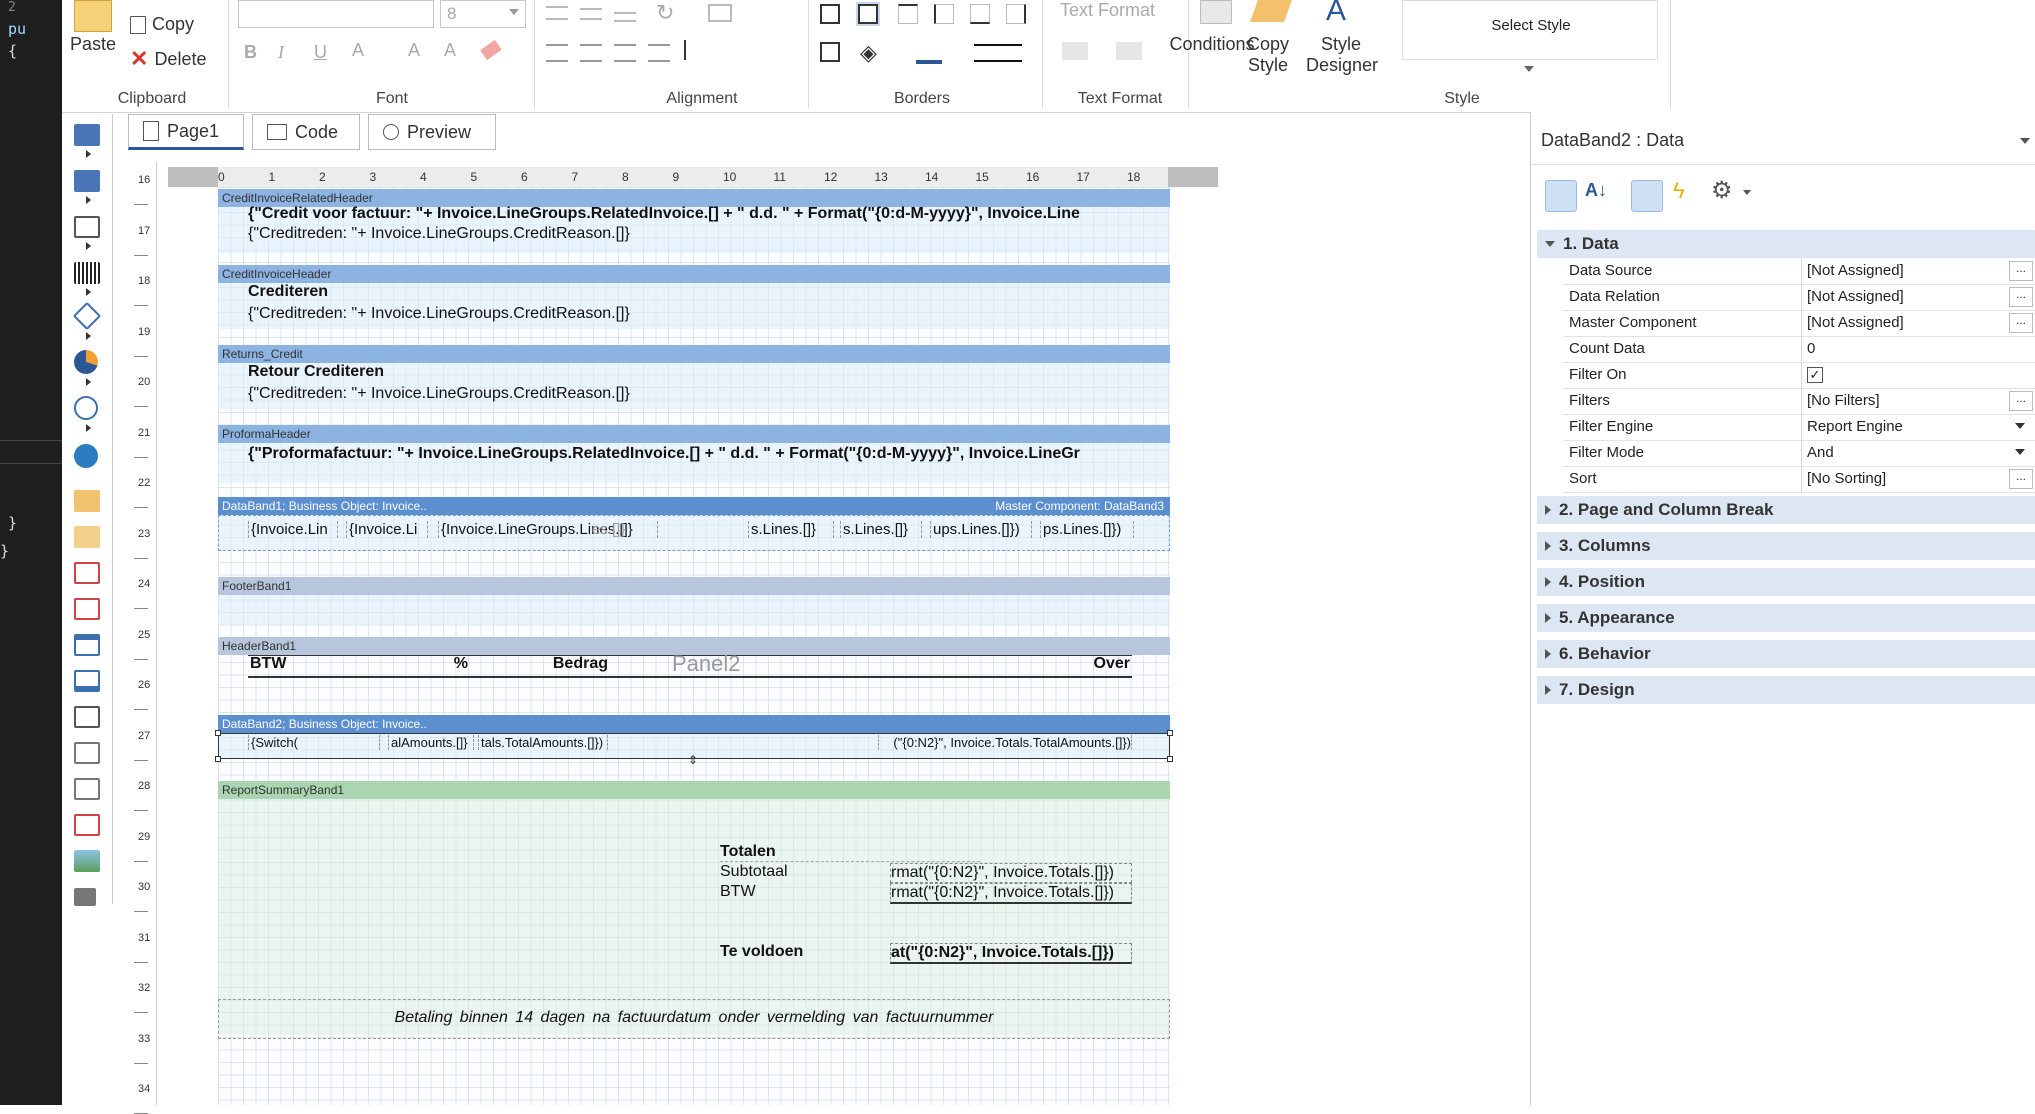 The width and height of the screenshot is (2035, 1114). Describe the element at coordinates (1268, 55) in the screenshot. I see `copy-style-button: Copy Style` at that location.